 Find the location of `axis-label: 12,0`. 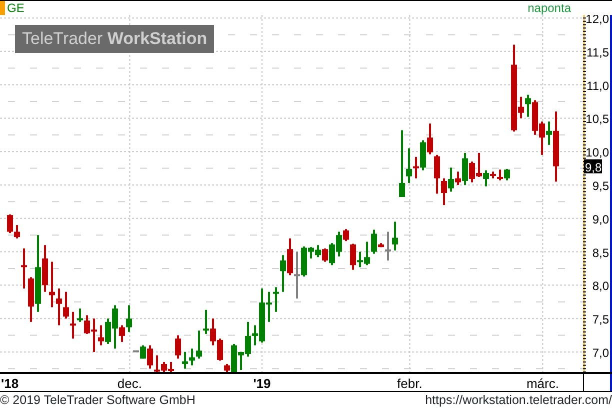

axis-label: 12,0 is located at coordinates (597, 20).